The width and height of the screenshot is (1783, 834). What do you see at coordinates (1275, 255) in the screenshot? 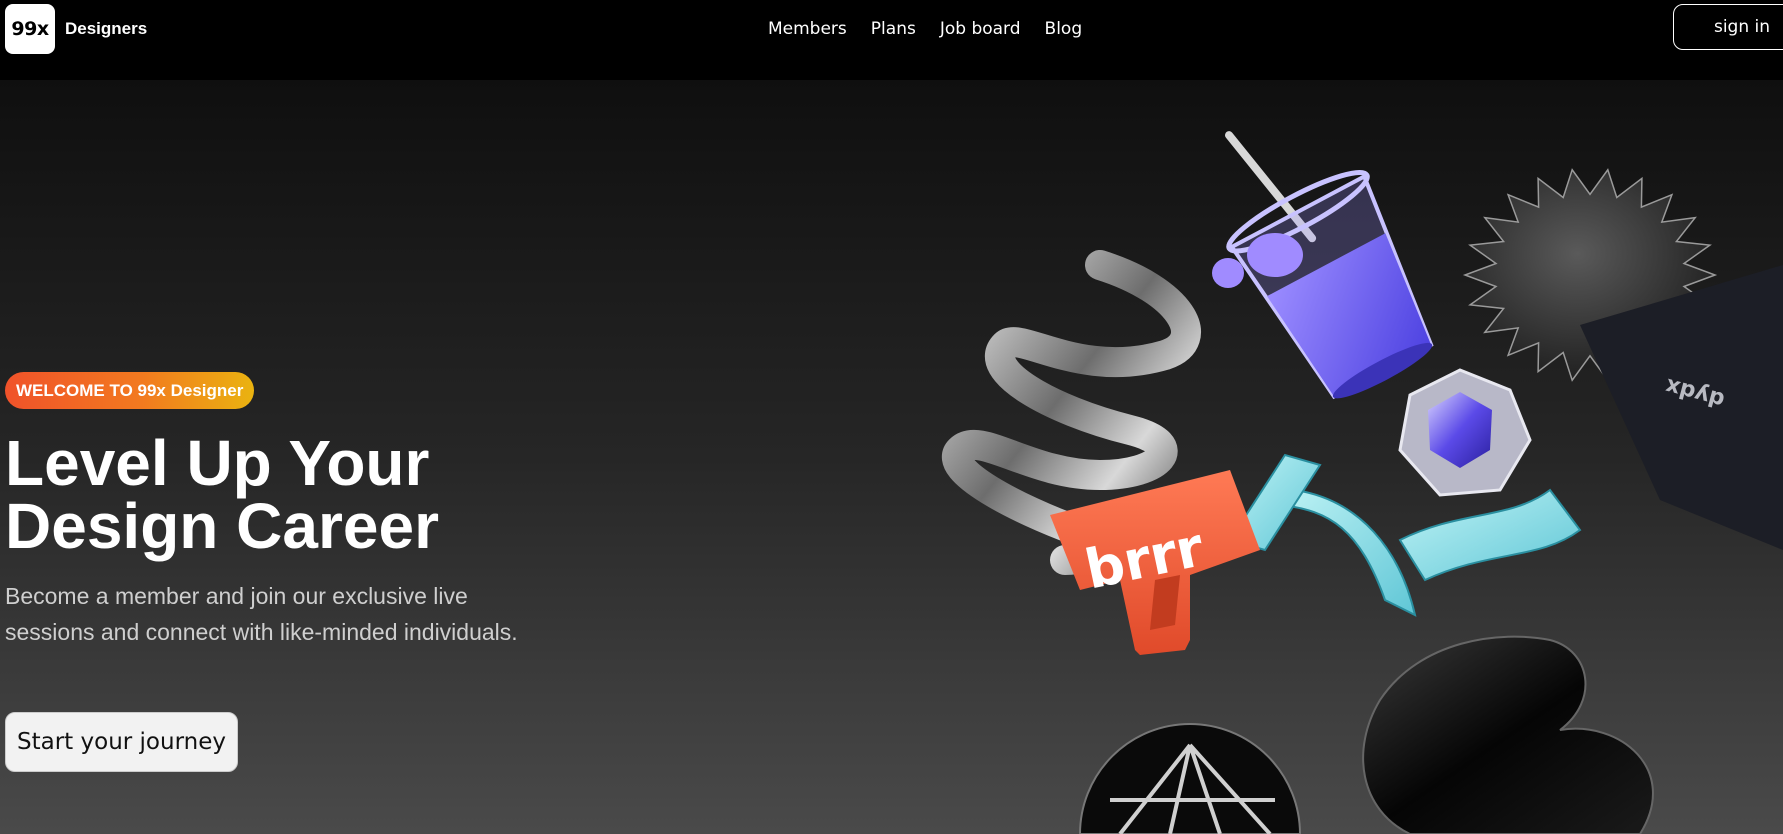
I see `liquid-splash-shape` at bounding box center [1275, 255].